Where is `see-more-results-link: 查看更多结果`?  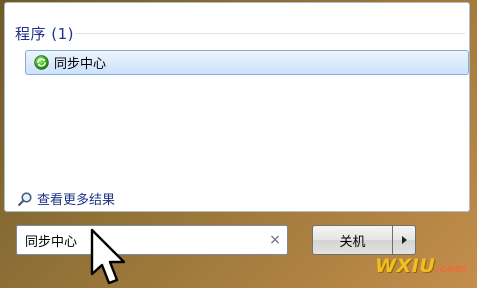 see-more-results-link: 查看更多结果 is located at coordinates (66, 198).